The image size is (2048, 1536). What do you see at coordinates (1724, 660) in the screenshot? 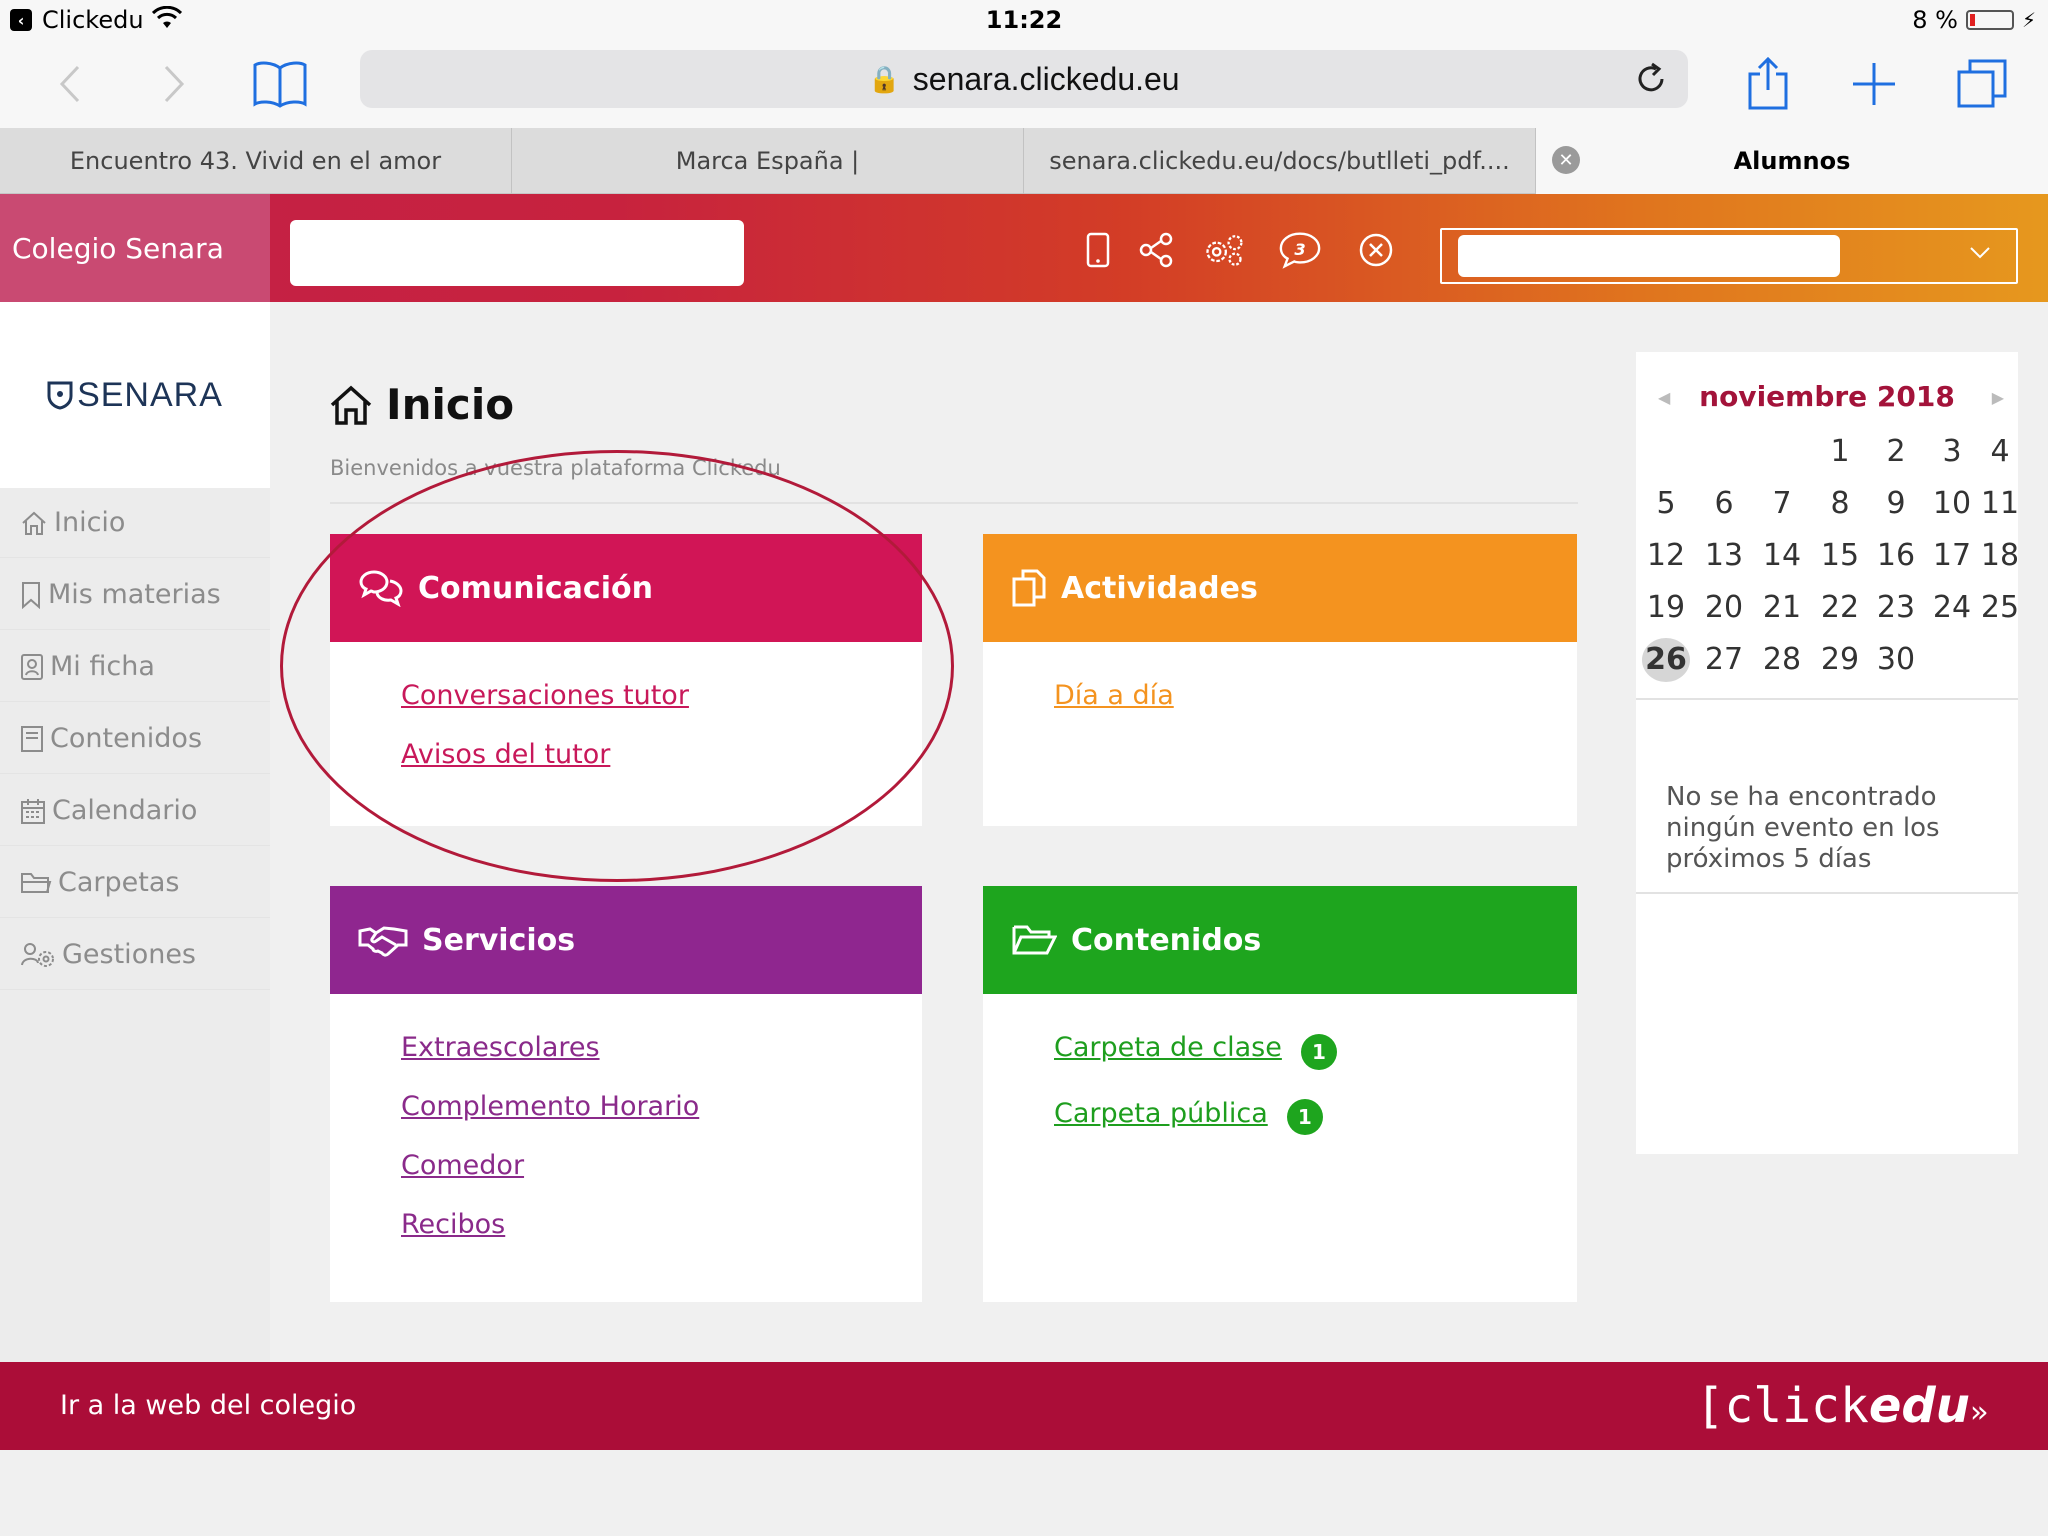
I see `calendar-day: 27` at bounding box center [1724, 660].